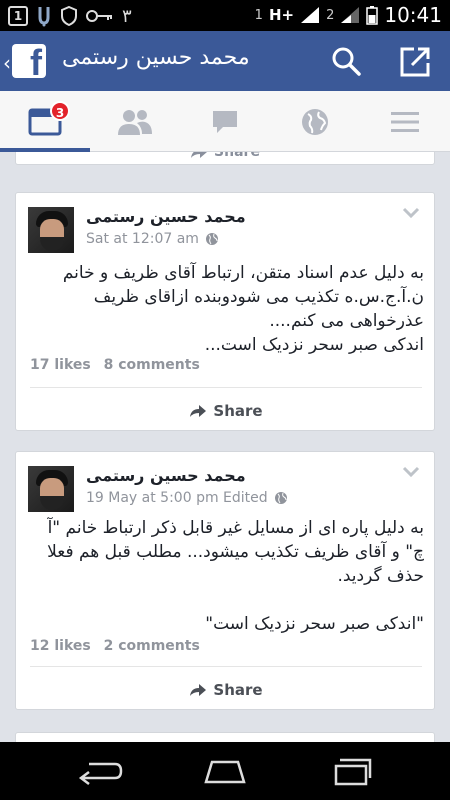 This screenshot has height=800, width=450. What do you see at coordinates (152, 646) in the screenshot?
I see `comments-count: 2 comments` at bounding box center [152, 646].